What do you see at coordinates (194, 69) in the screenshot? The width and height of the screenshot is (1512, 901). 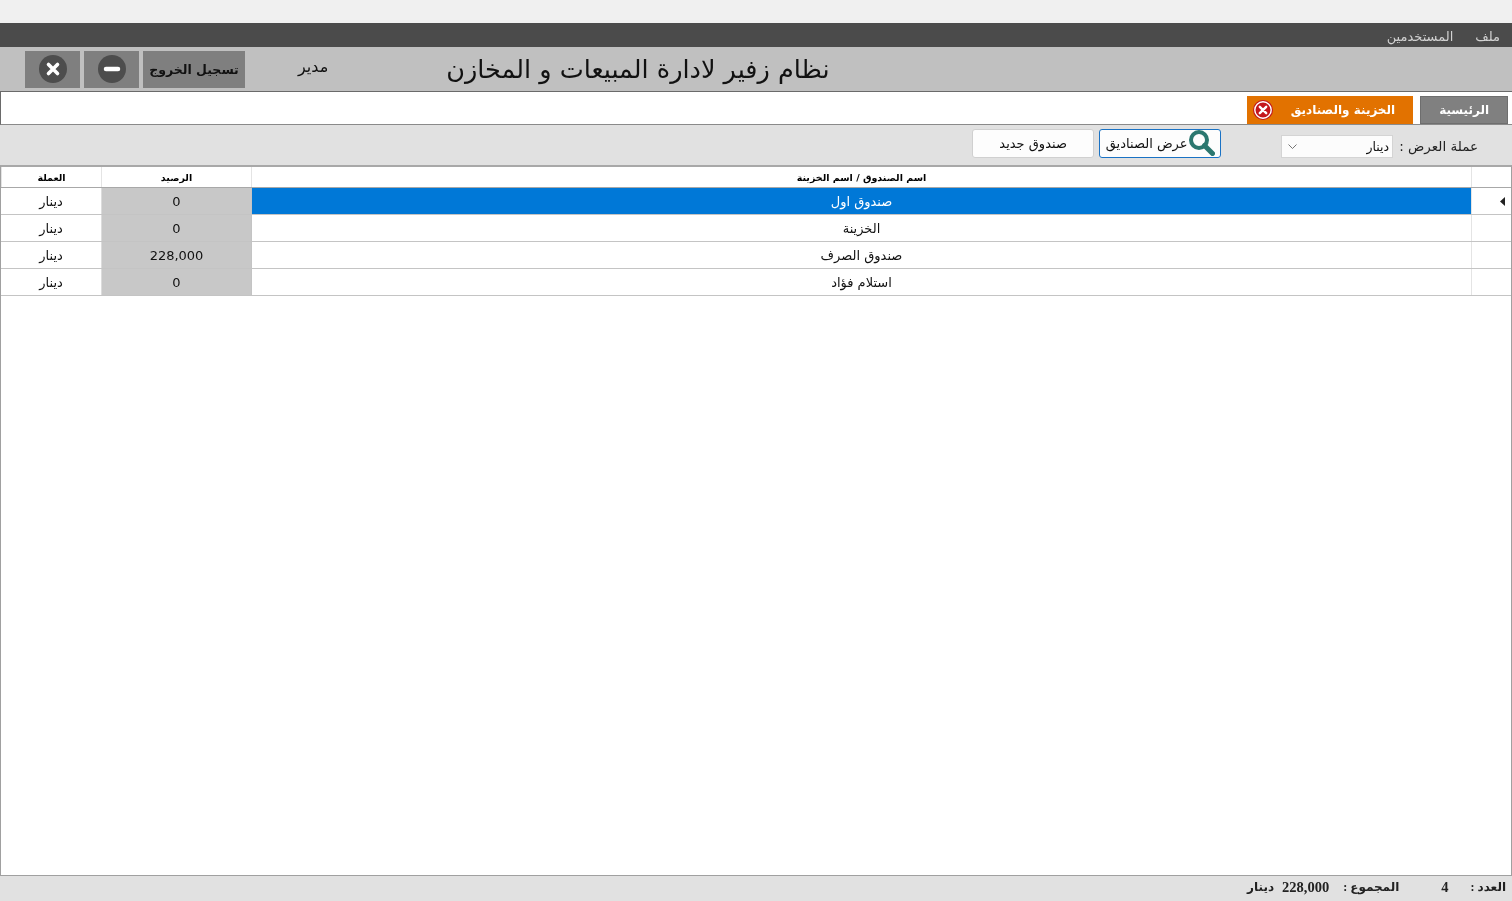 I see `logout-button: تسجيل الخروج` at bounding box center [194, 69].